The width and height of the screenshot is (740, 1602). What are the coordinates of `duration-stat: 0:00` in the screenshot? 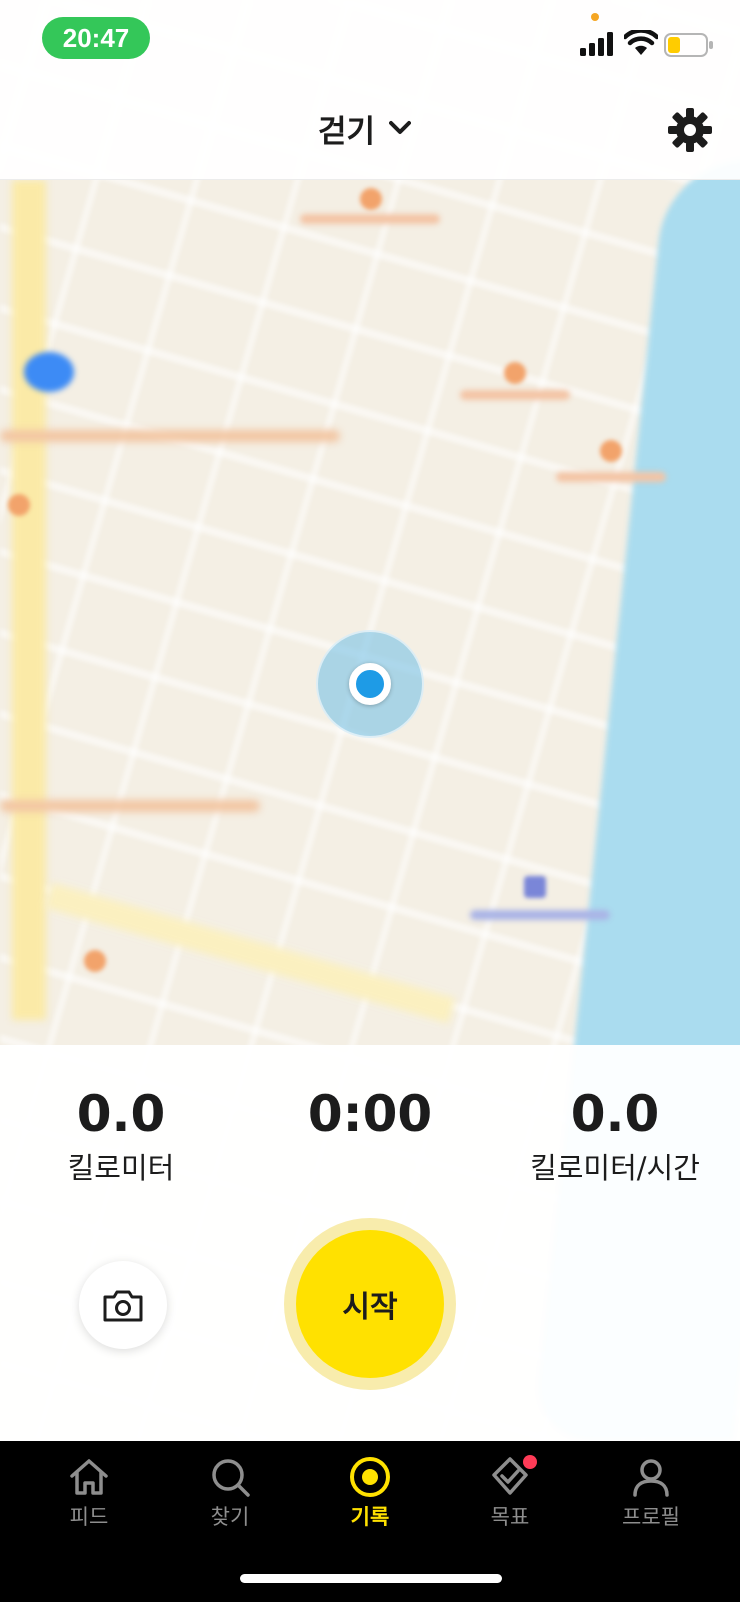 It's located at (370, 1115).